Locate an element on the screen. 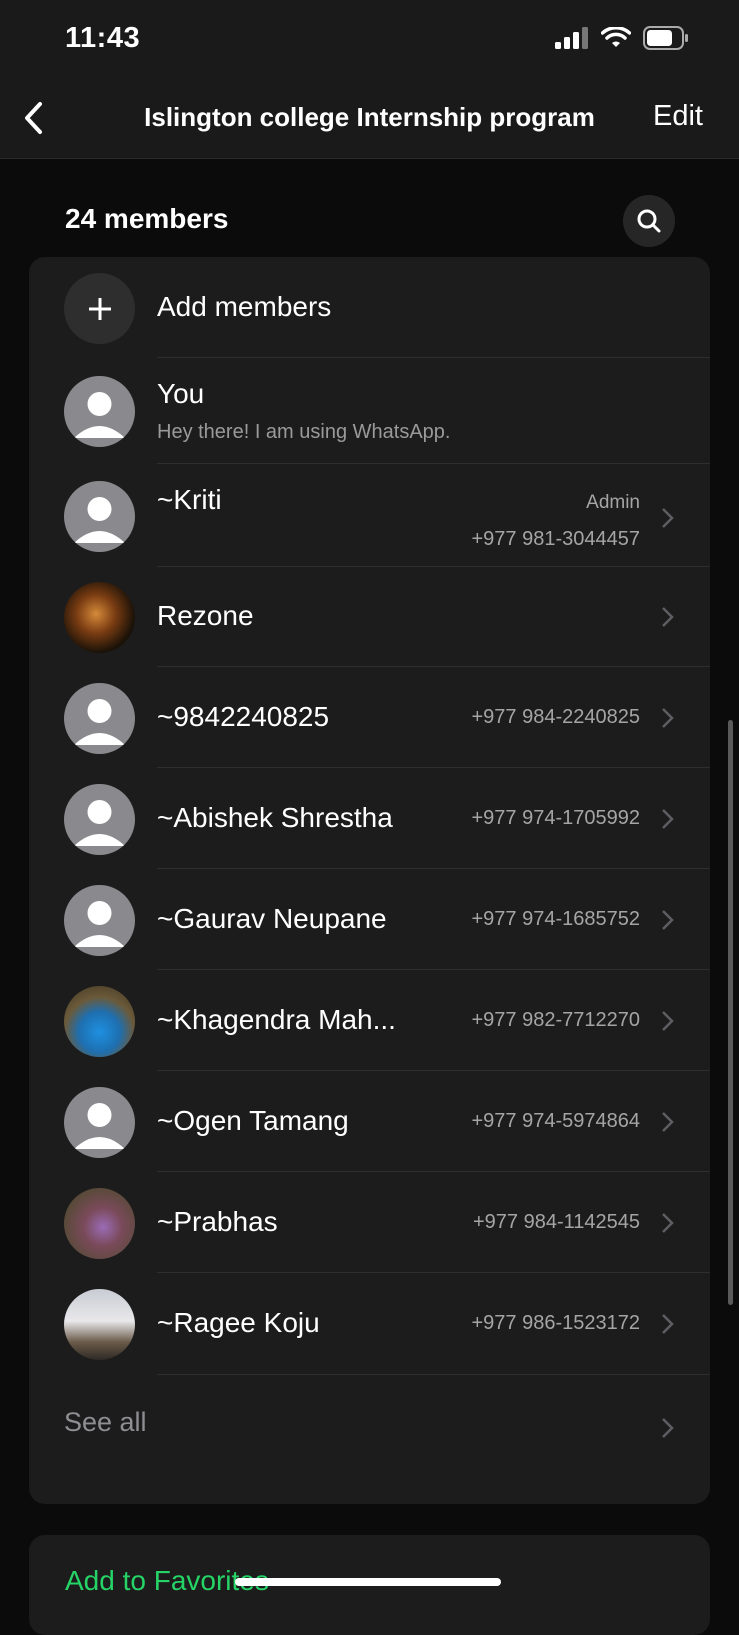 The height and width of the screenshot is (1635, 739). member-row: ~Gaurav Neupane +977 974-1685752 is located at coordinates (369, 919).